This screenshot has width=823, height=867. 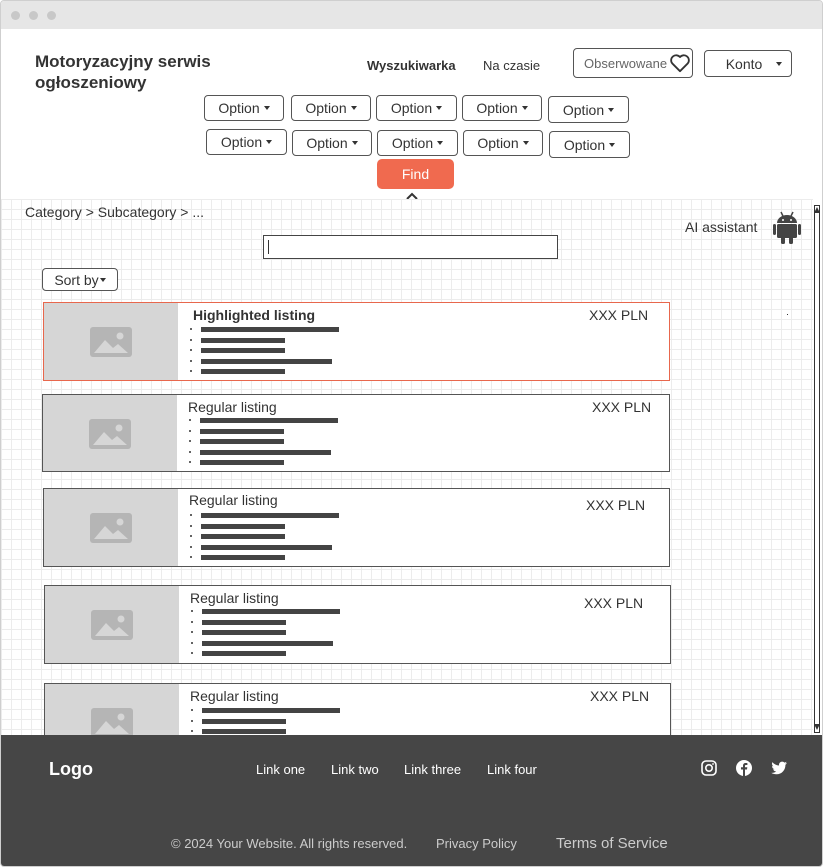 What do you see at coordinates (709, 768) in the screenshot?
I see `instagram-icon` at bounding box center [709, 768].